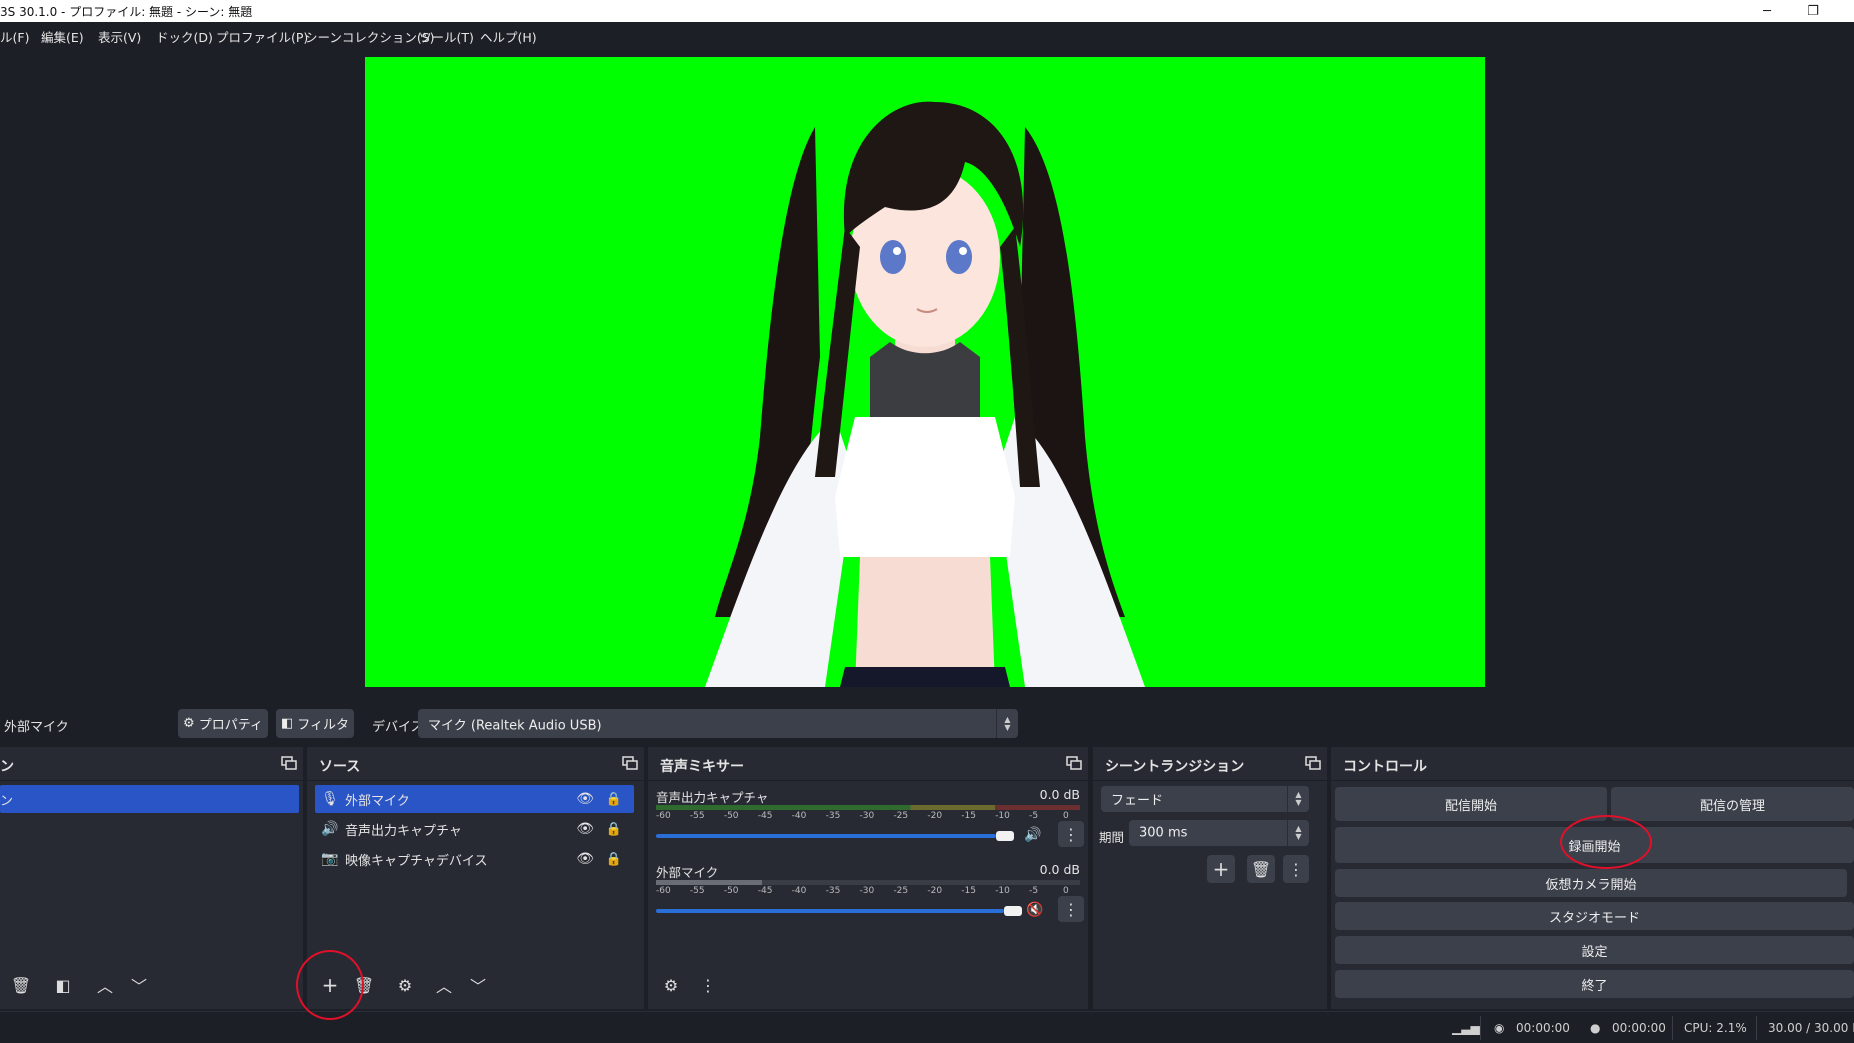 This screenshot has width=1854, height=1043. Describe the element at coordinates (446, 36) in the screenshot. I see `menu-tools: ツール(T)` at that location.